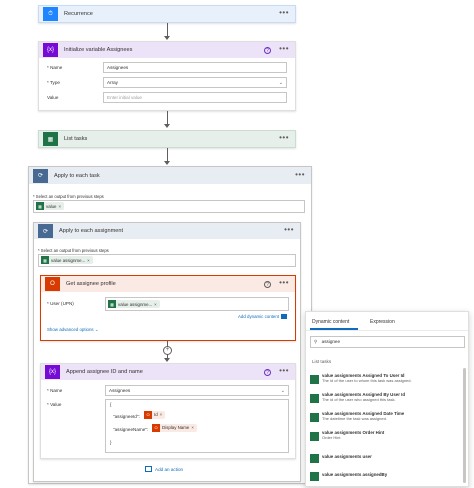  Describe the element at coordinates (155, 415) in the screenshot. I see `id-token: O Id ×` at that location.